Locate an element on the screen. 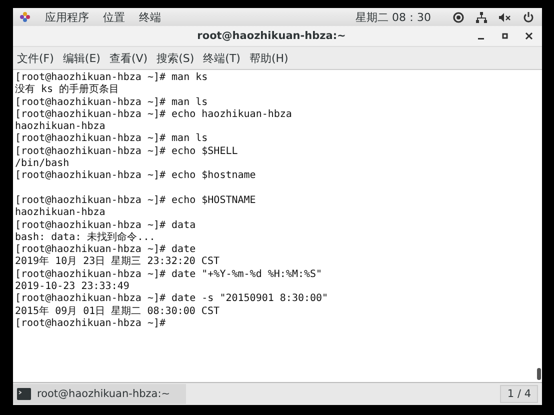  terminal-line: [root@haozhikuan-hbza ~]# date "+%Y-%m-%d %H:%M:%S" is located at coordinates (169, 275).